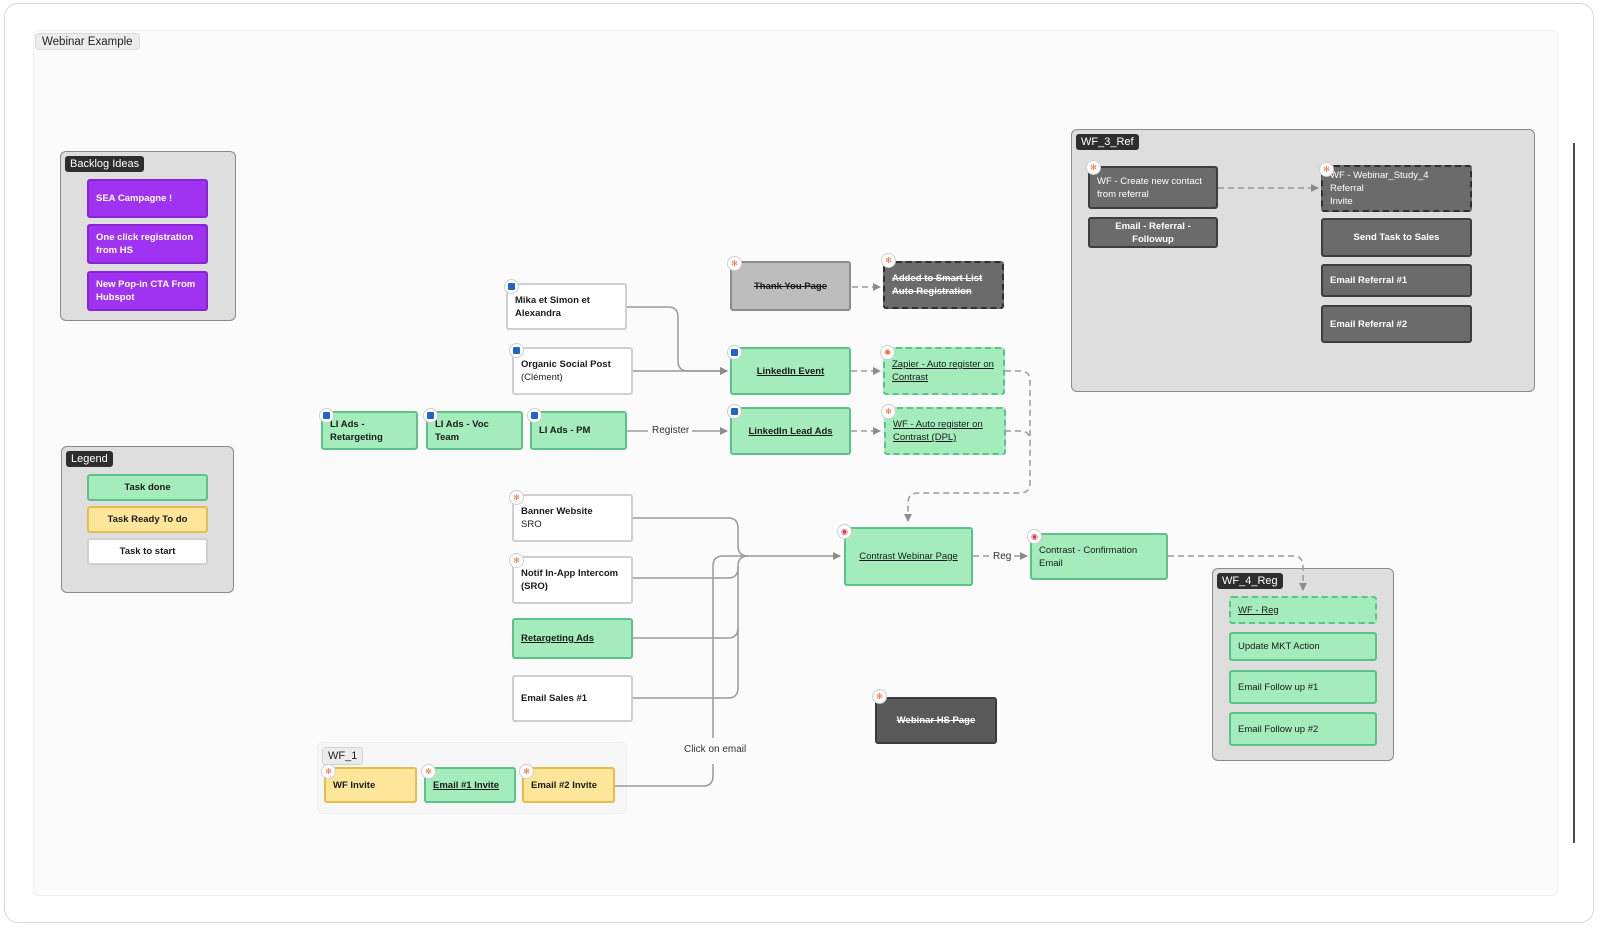 Image resolution: width=1600 pixels, height=929 pixels. Describe the element at coordinates (1396, 188) in the screenshot. I see `node-wf-webinar-study-referral: WF - Webinar_Study_4 Referral Invite` at that location.